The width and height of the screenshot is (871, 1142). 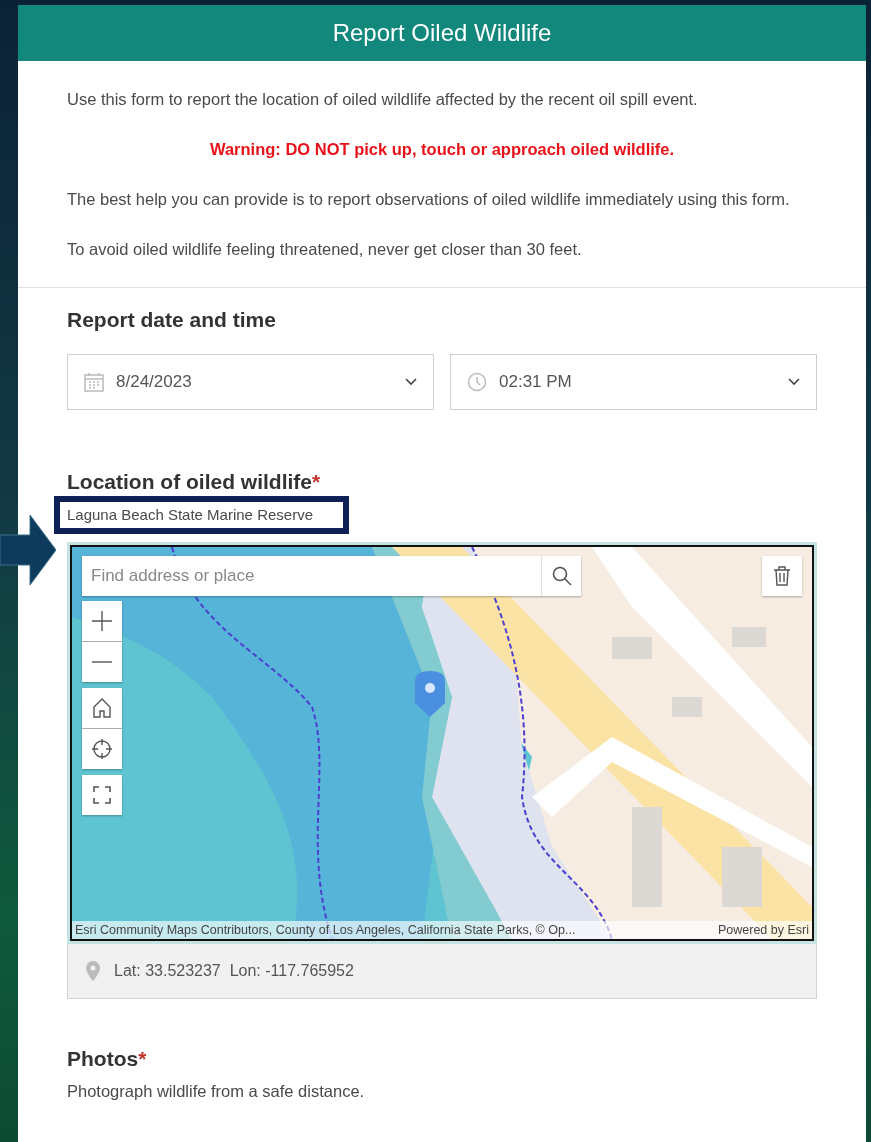 What do you see at coordinates (234, 971) in the screenshot?
I see `coordinates-text: Lat: 33.523237 Lon: -117.765952` at bounding box center [234, 971].